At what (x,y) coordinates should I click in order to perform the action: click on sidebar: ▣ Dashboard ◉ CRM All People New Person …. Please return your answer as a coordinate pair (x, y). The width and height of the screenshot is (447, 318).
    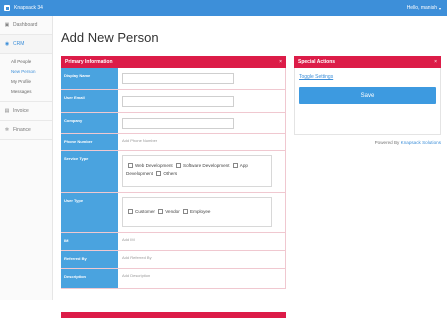
    Looking at the image, I should click on (26, 158).